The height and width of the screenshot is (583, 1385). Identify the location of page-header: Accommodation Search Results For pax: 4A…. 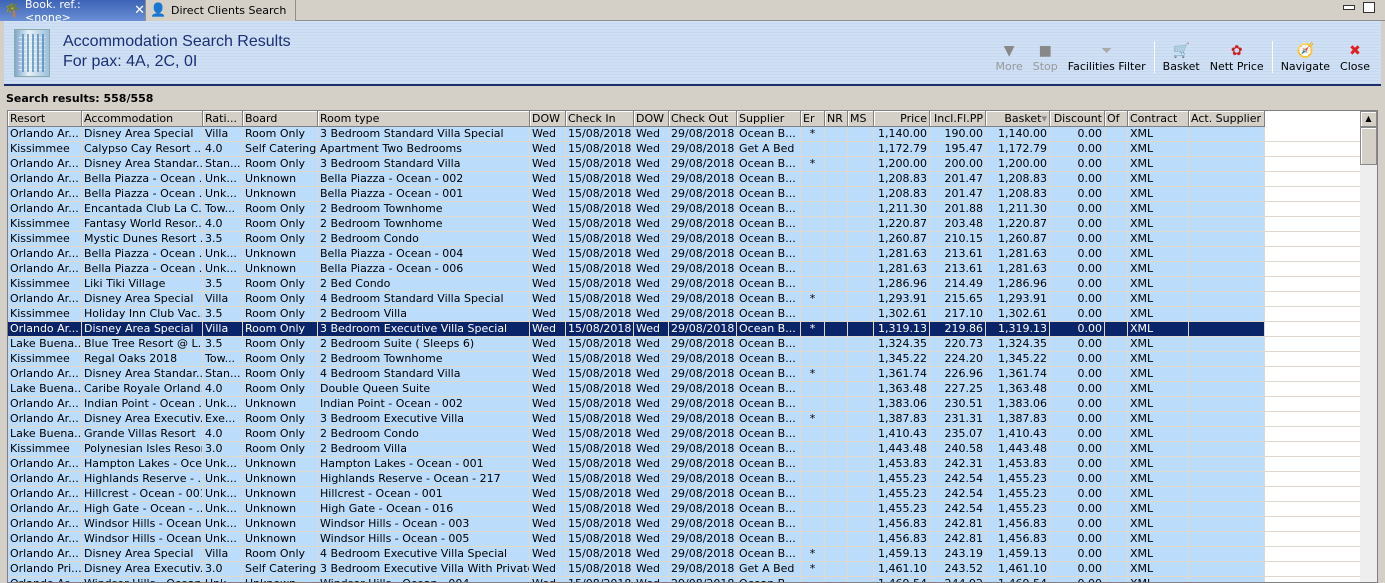
(692, 53).